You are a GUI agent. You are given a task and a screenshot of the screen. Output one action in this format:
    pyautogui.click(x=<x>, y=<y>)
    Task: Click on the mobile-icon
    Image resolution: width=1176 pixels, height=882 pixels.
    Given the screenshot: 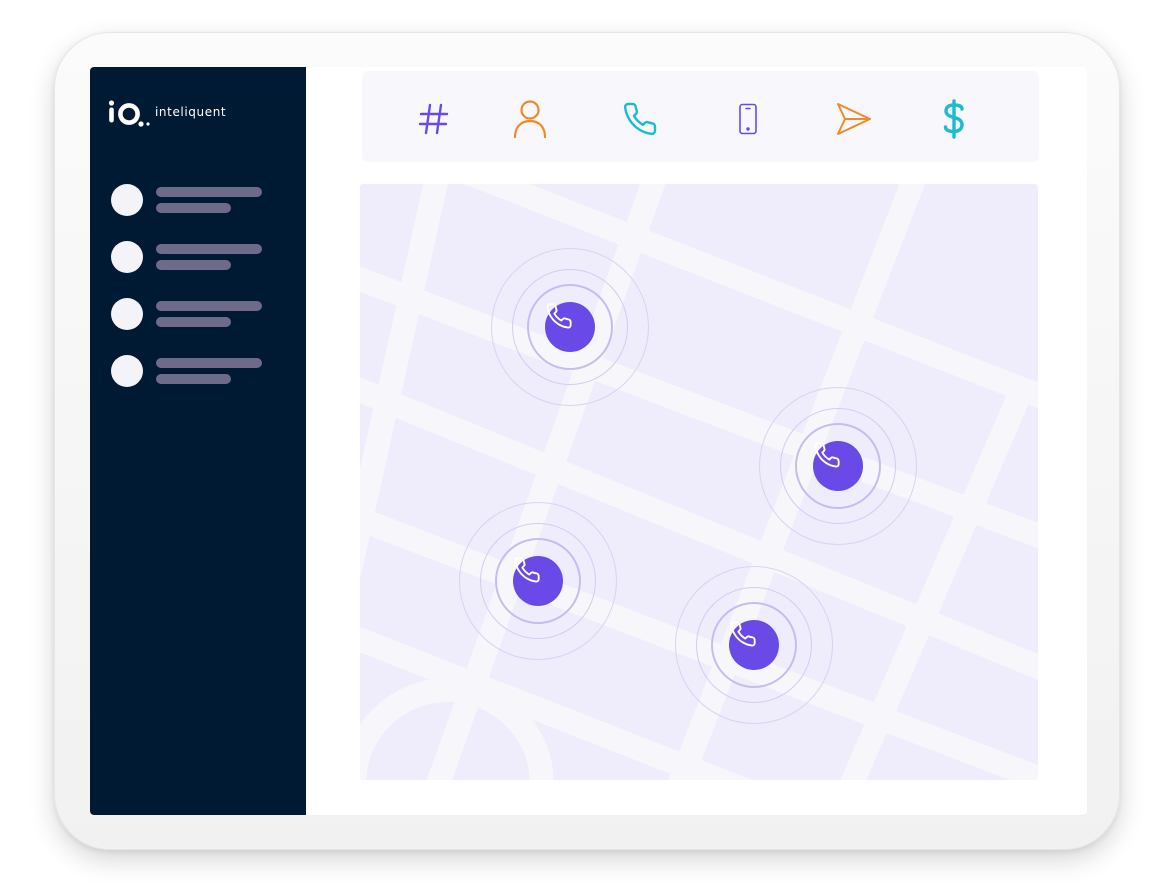 What is the action you would take?
    pyautogui.click(x=748, y=119)
    